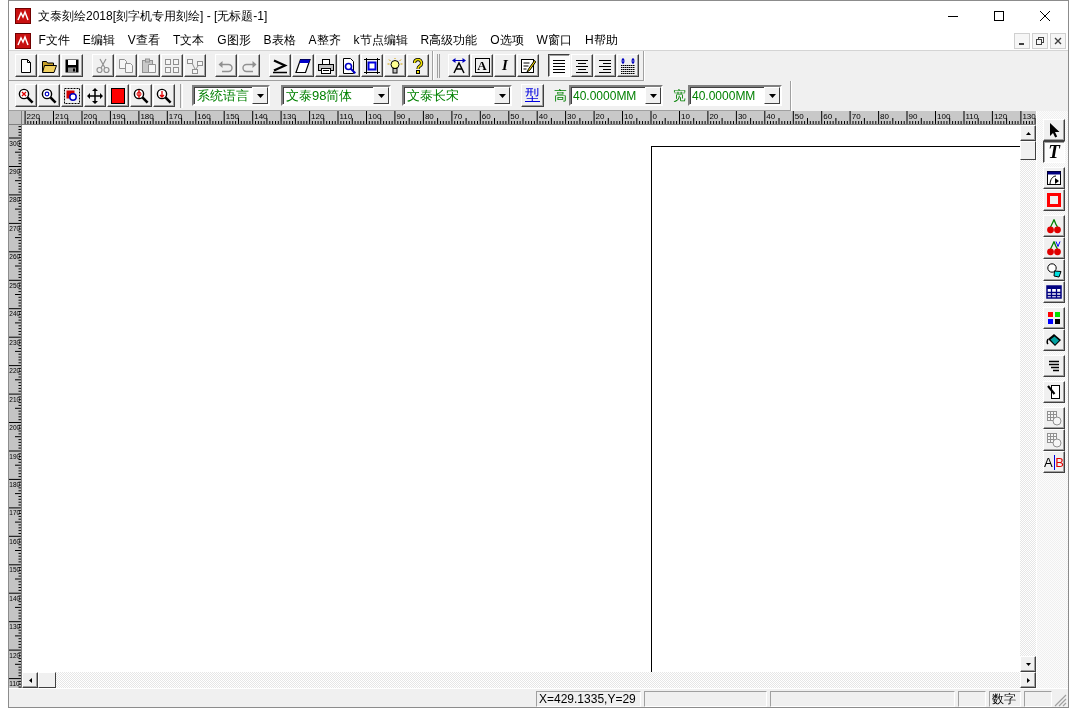 The image size is (1078, 716). I want to click on new-button, so click(26, 65).